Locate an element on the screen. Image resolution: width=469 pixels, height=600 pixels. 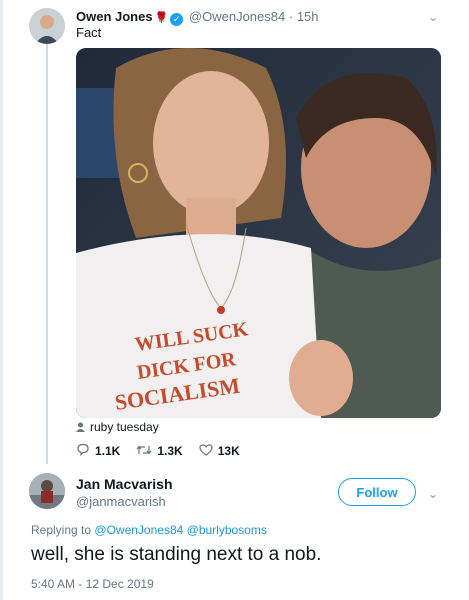
tweet-actions: 1.1K 1.3K 13K is located at coordinates (158, 451).